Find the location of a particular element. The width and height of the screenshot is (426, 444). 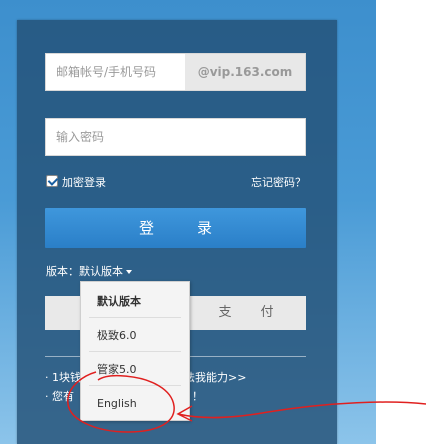

version-dropdown-menu: 默认版本 极致6.0 管家5.0 English is located at coordinates (135, 351).